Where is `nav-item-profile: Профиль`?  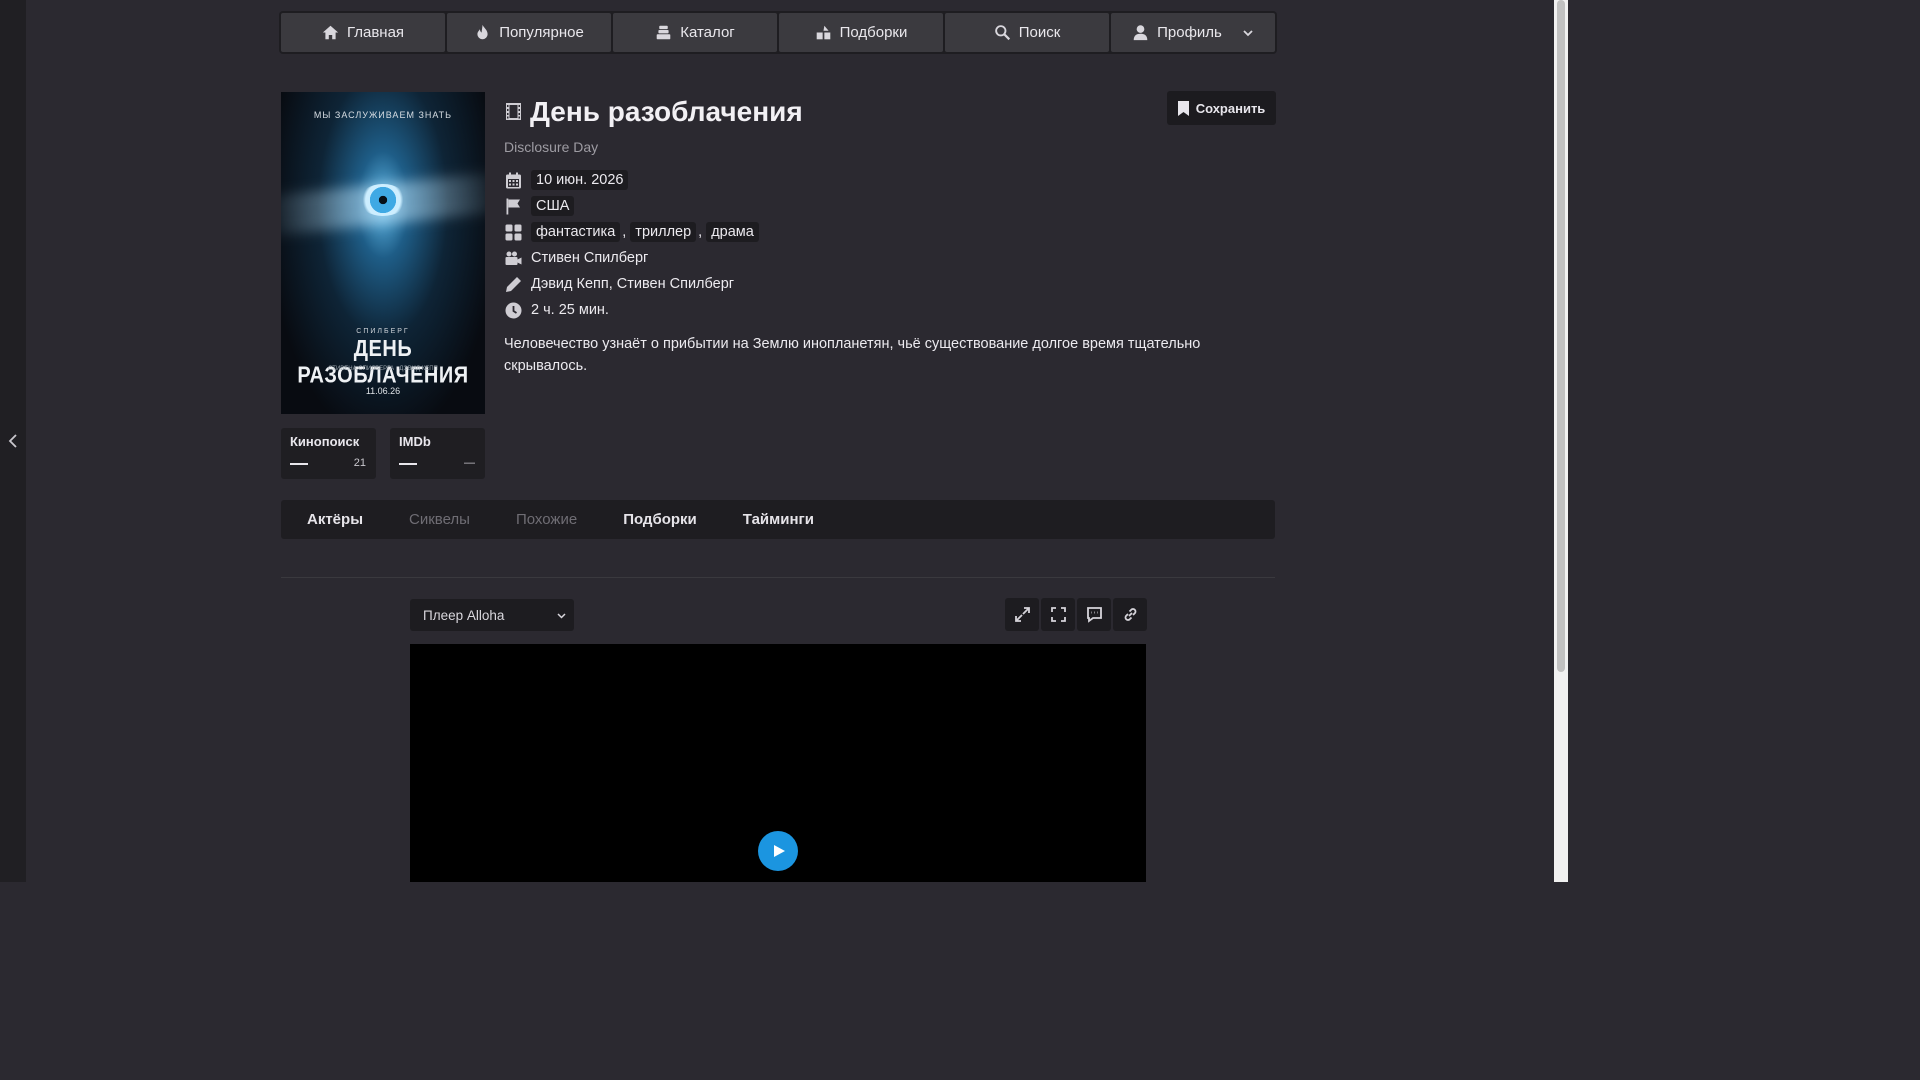 nav-item-profile: Профиль is located at coordinates (1193, 32).